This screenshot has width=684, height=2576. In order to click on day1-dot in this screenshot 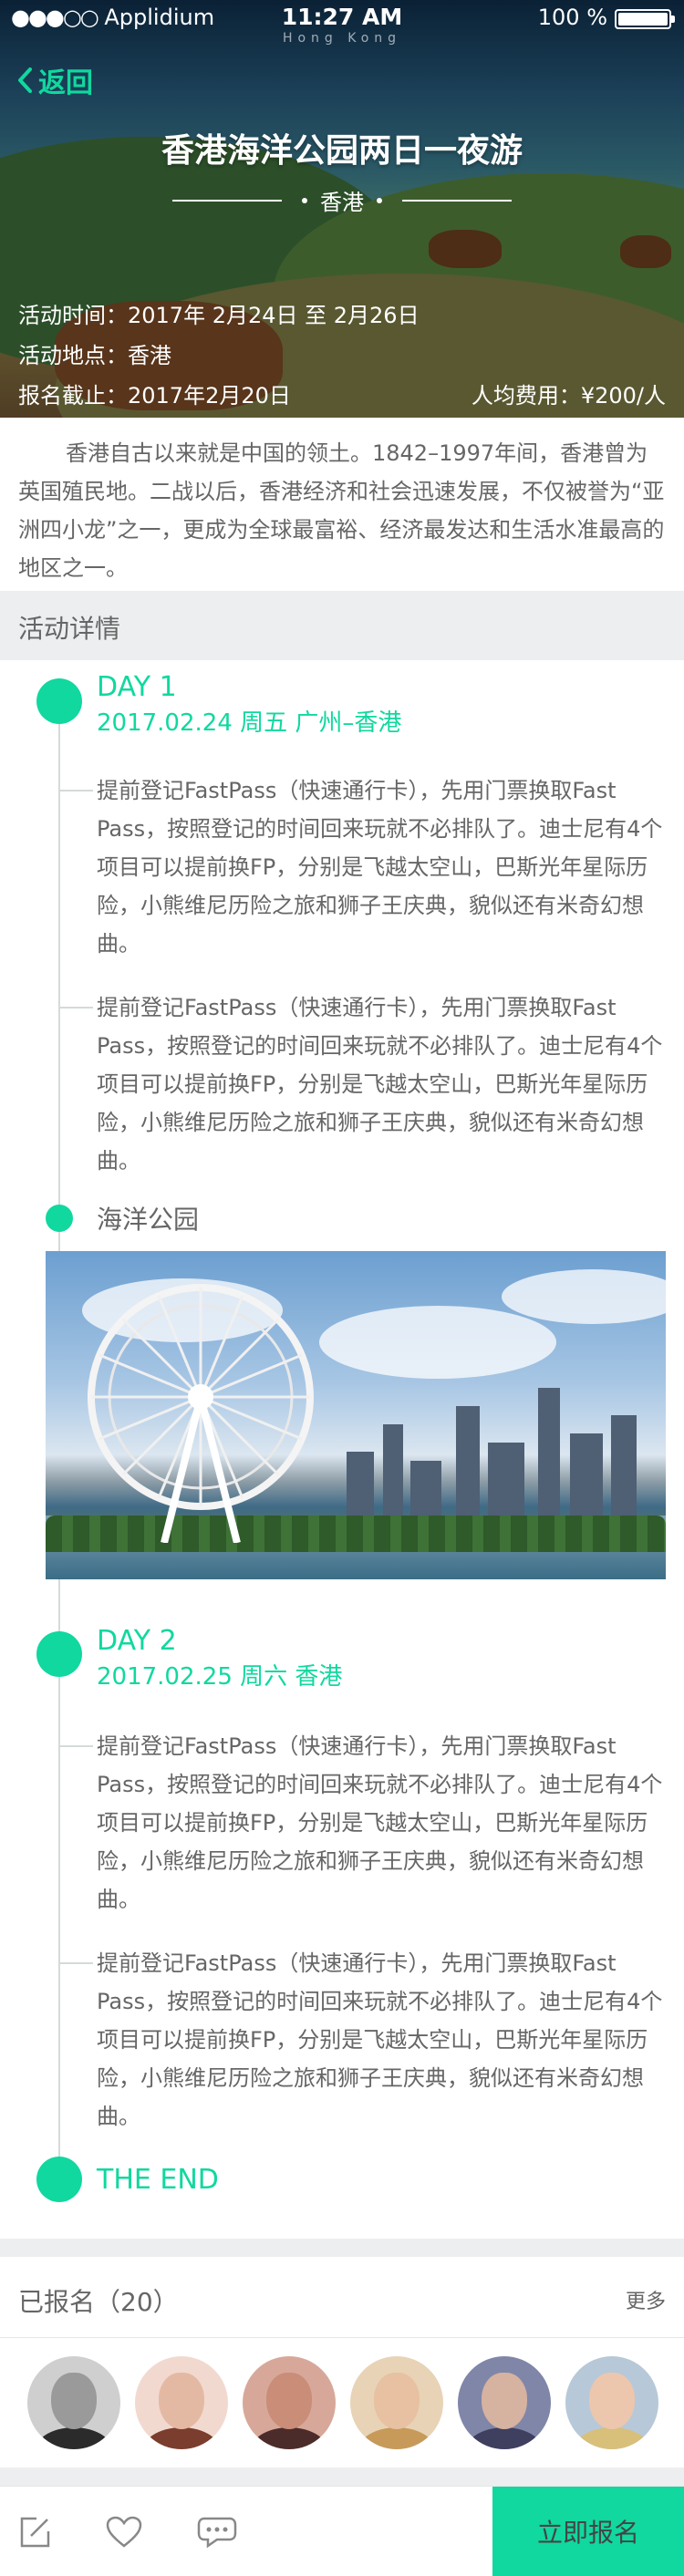, I will do `click(59, 701)`.